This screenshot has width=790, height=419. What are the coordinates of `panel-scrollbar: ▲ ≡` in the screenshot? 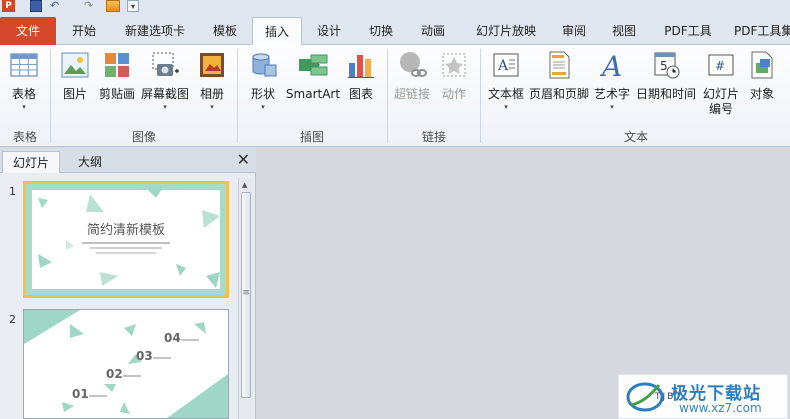 It's located at (245, 298).